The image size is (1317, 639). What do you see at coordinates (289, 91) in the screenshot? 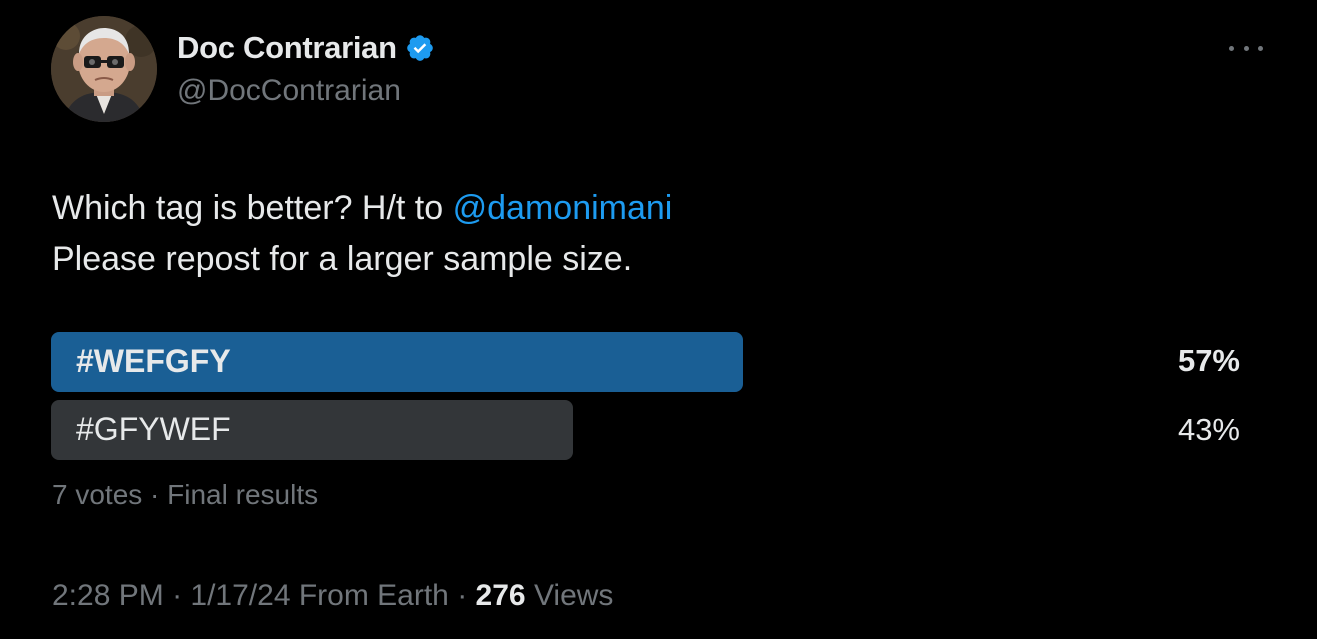
I see `author-handle: @DocContrarian` at bounding box center [289, 91].